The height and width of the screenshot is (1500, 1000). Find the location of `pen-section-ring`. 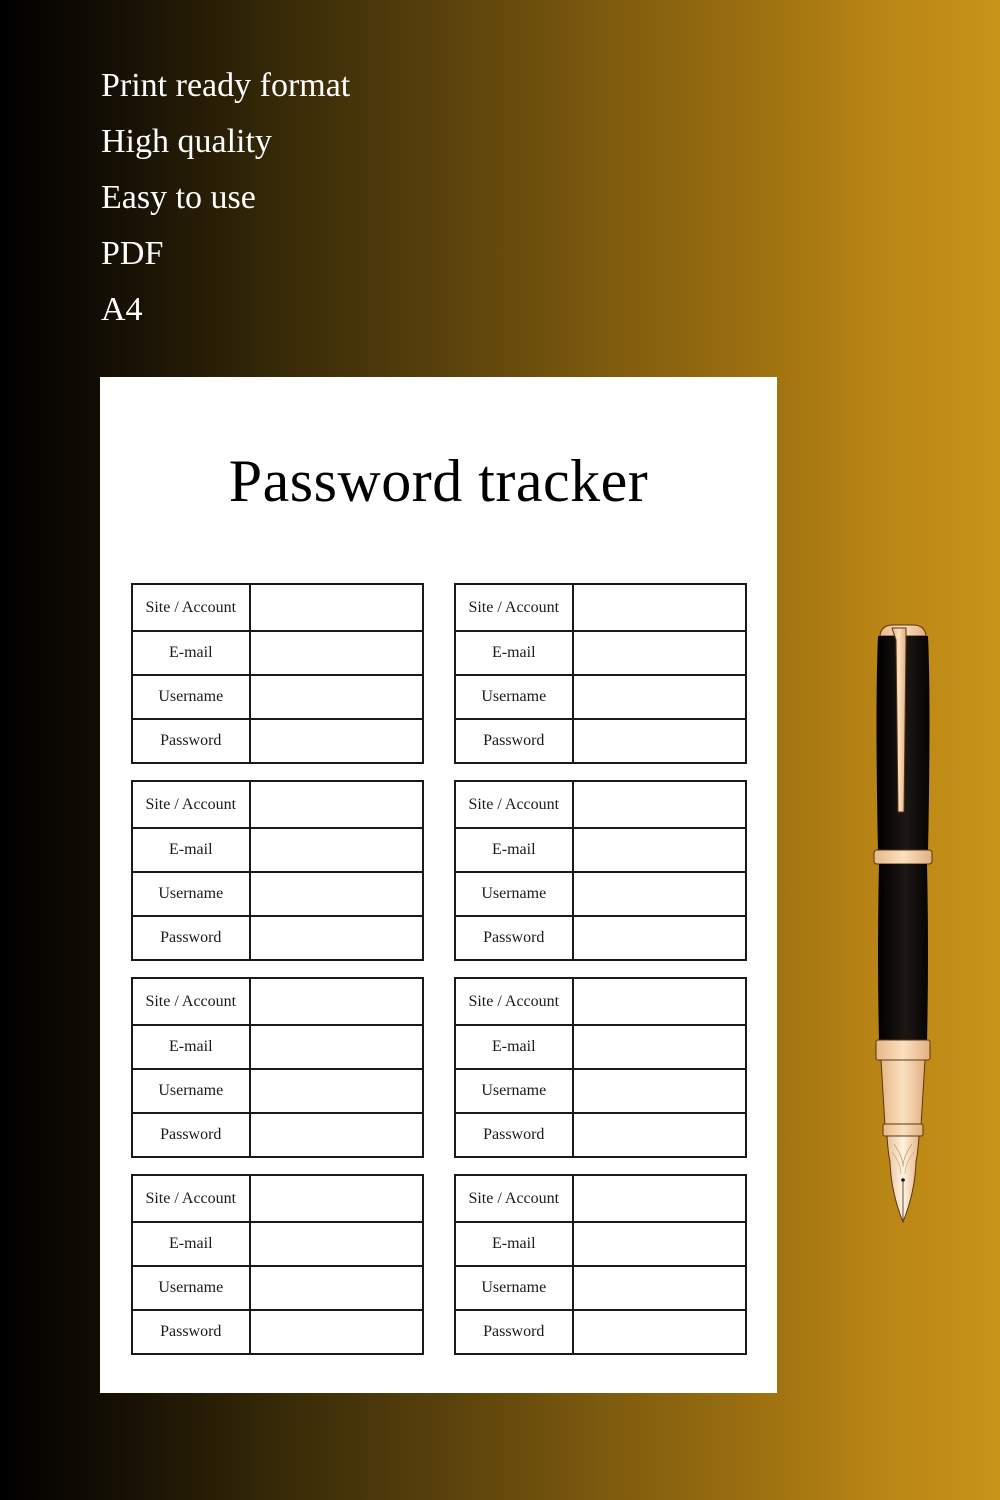

pen-section-ring is located at coordinates (903, 1130).